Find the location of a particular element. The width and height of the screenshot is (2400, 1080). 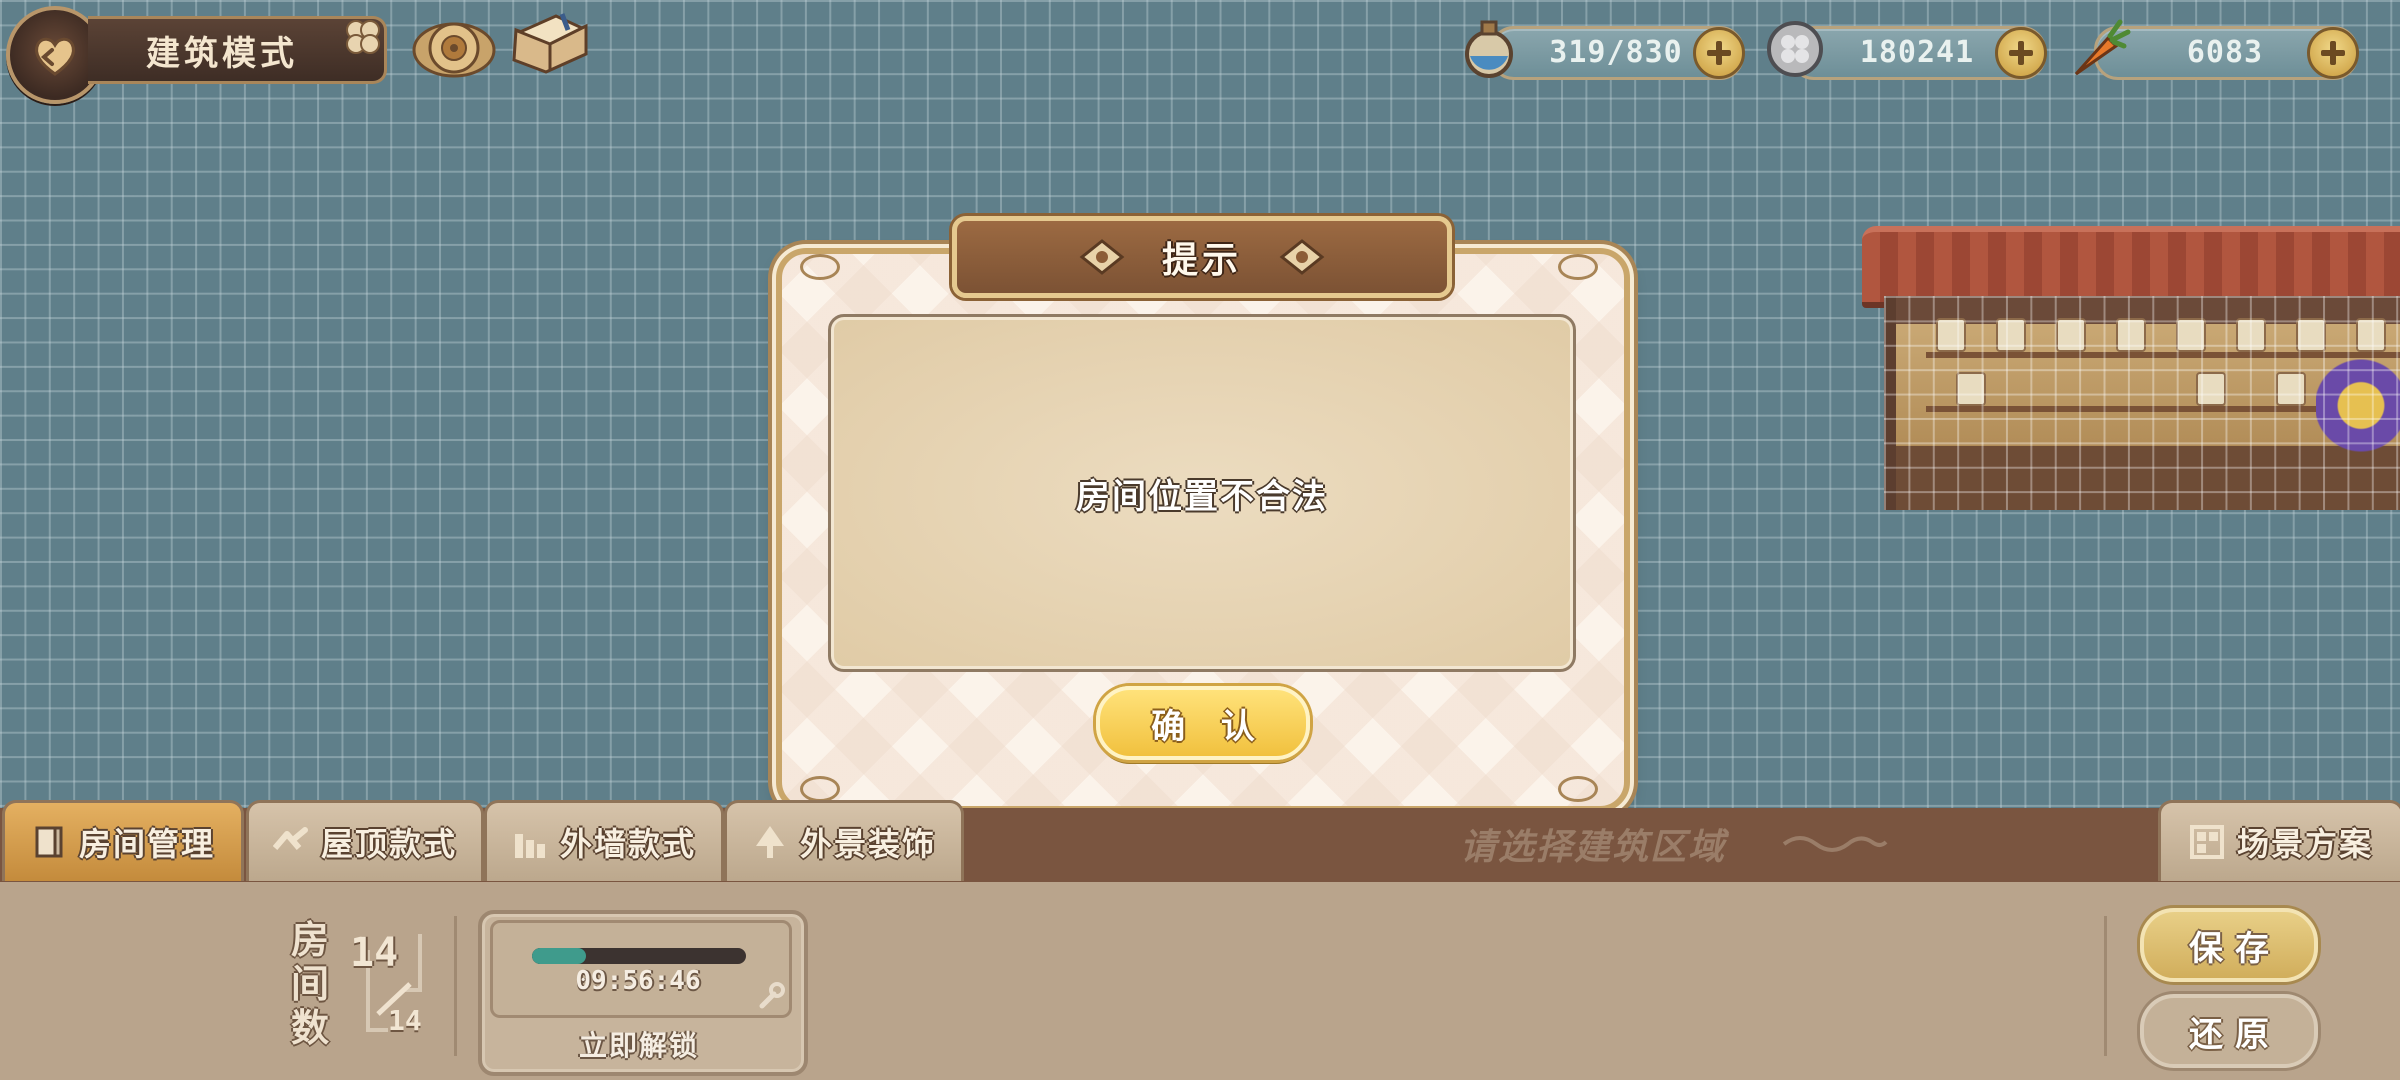

restore-button: 还原 is located at coordinates (2229, 1031).